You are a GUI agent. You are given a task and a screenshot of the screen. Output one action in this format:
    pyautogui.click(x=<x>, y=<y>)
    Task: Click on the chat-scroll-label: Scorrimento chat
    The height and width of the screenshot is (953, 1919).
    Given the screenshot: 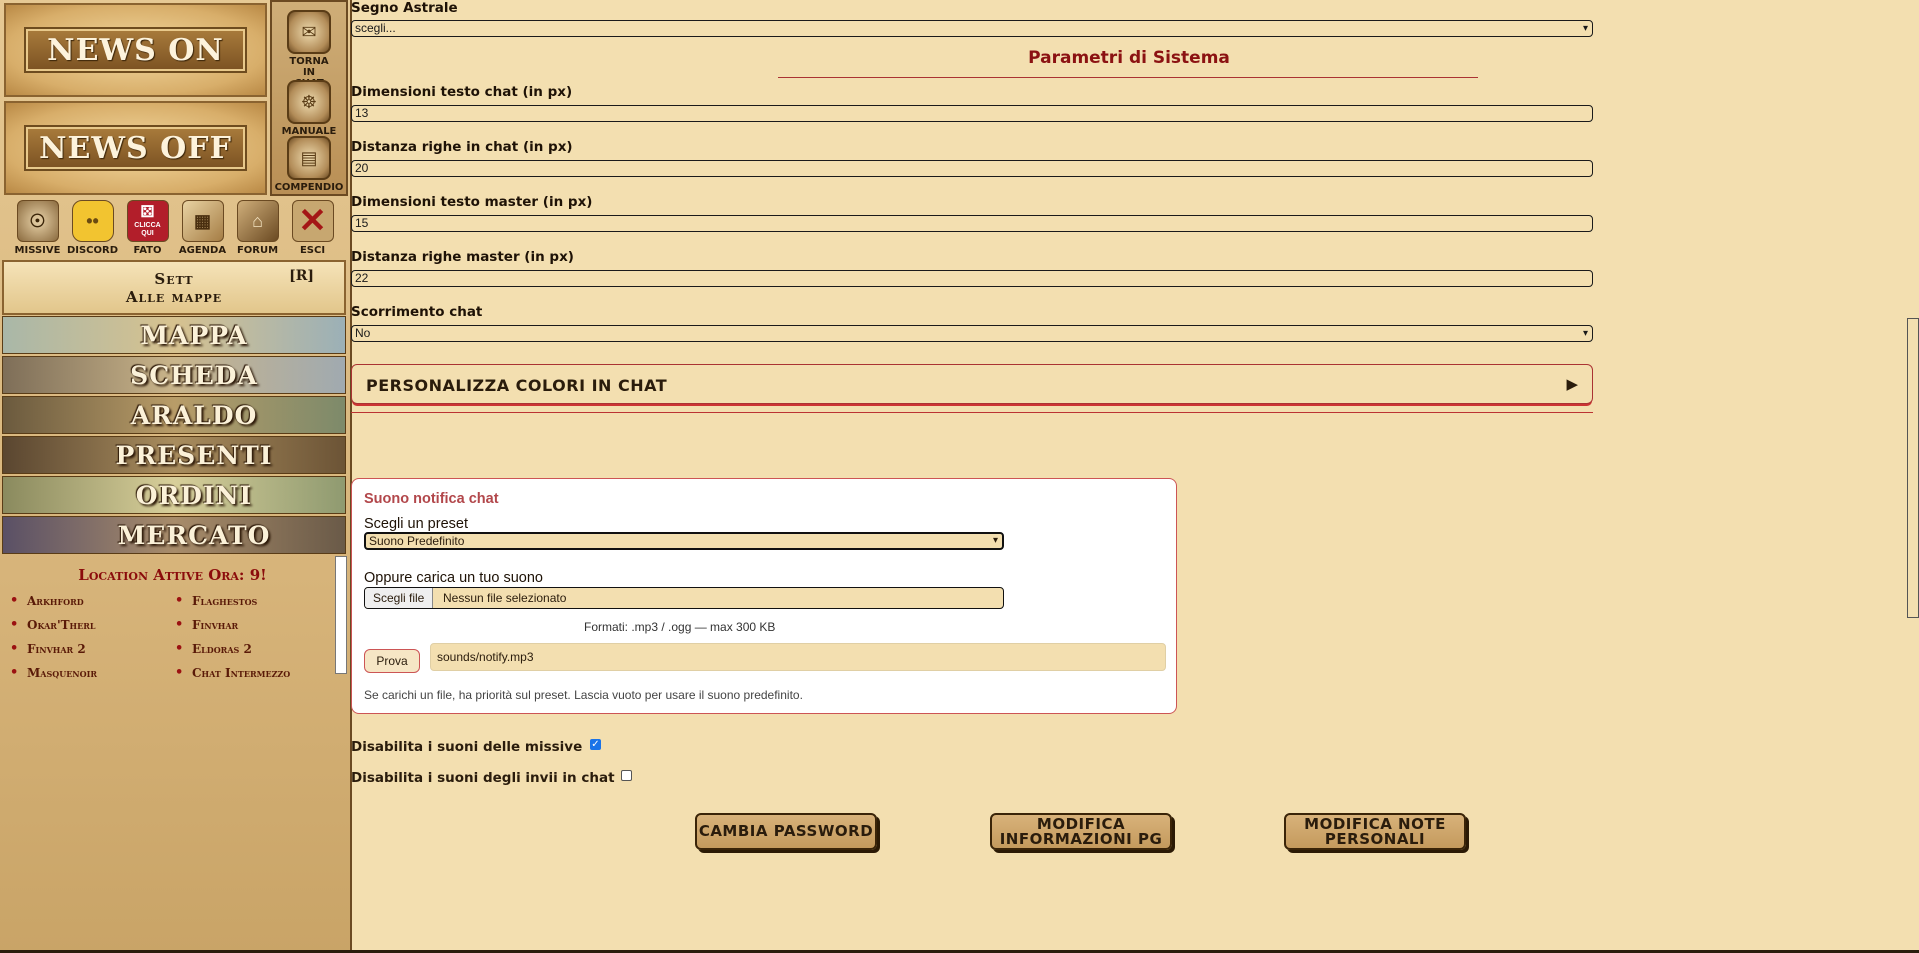 What is the action you would take?
    pyautogui.click(x=417, y=312)
    